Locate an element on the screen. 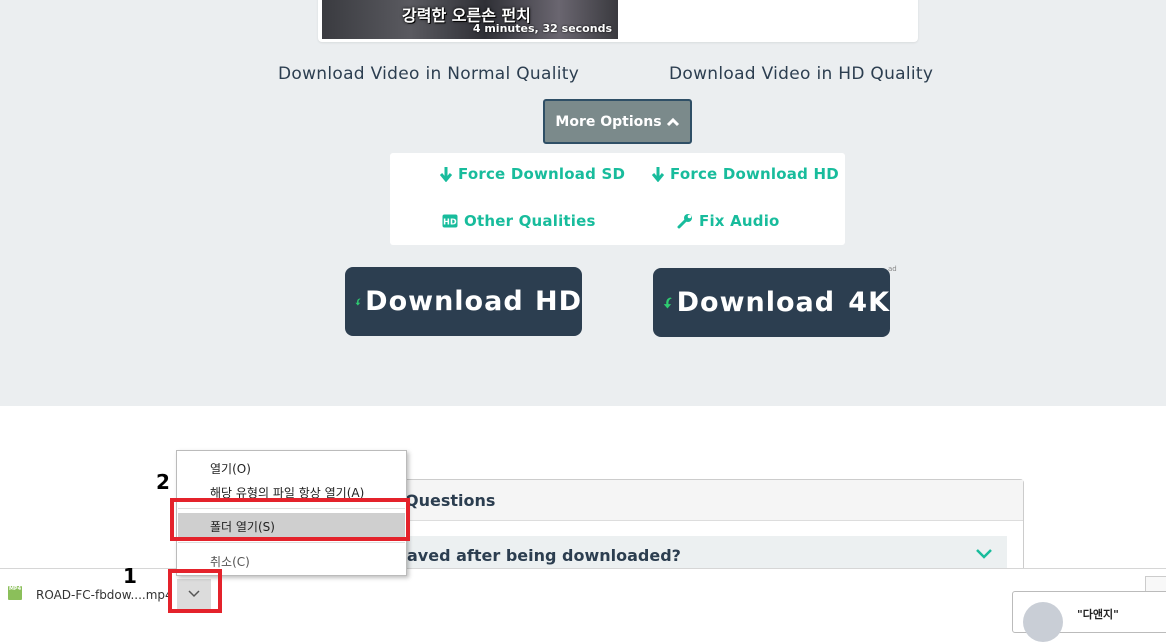 The image size is (1166, 642). other-qualities-label: Other Qualities is located at coordinates (530, 221).